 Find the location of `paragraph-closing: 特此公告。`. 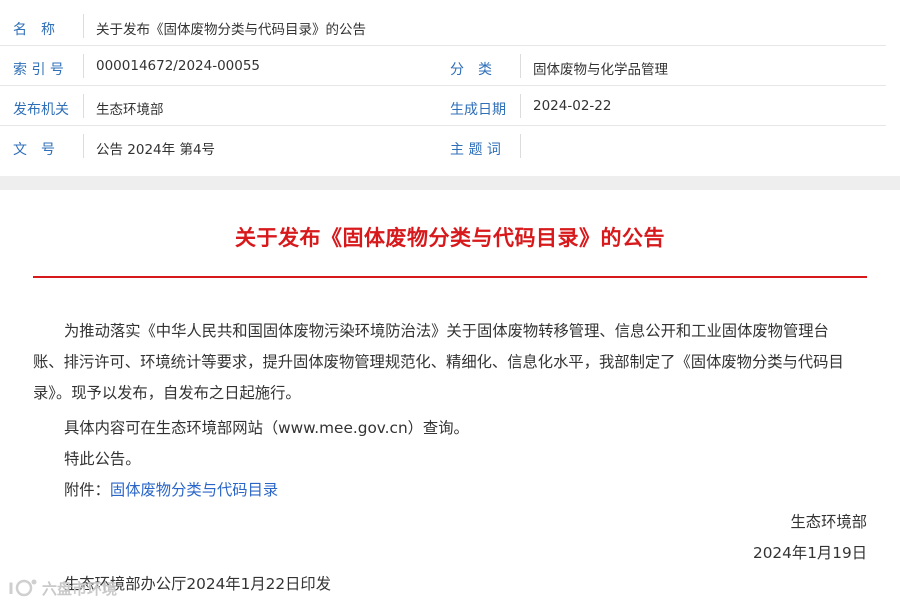

paragraph-closing: 特此公告。 is located at coordinates (102, 459).